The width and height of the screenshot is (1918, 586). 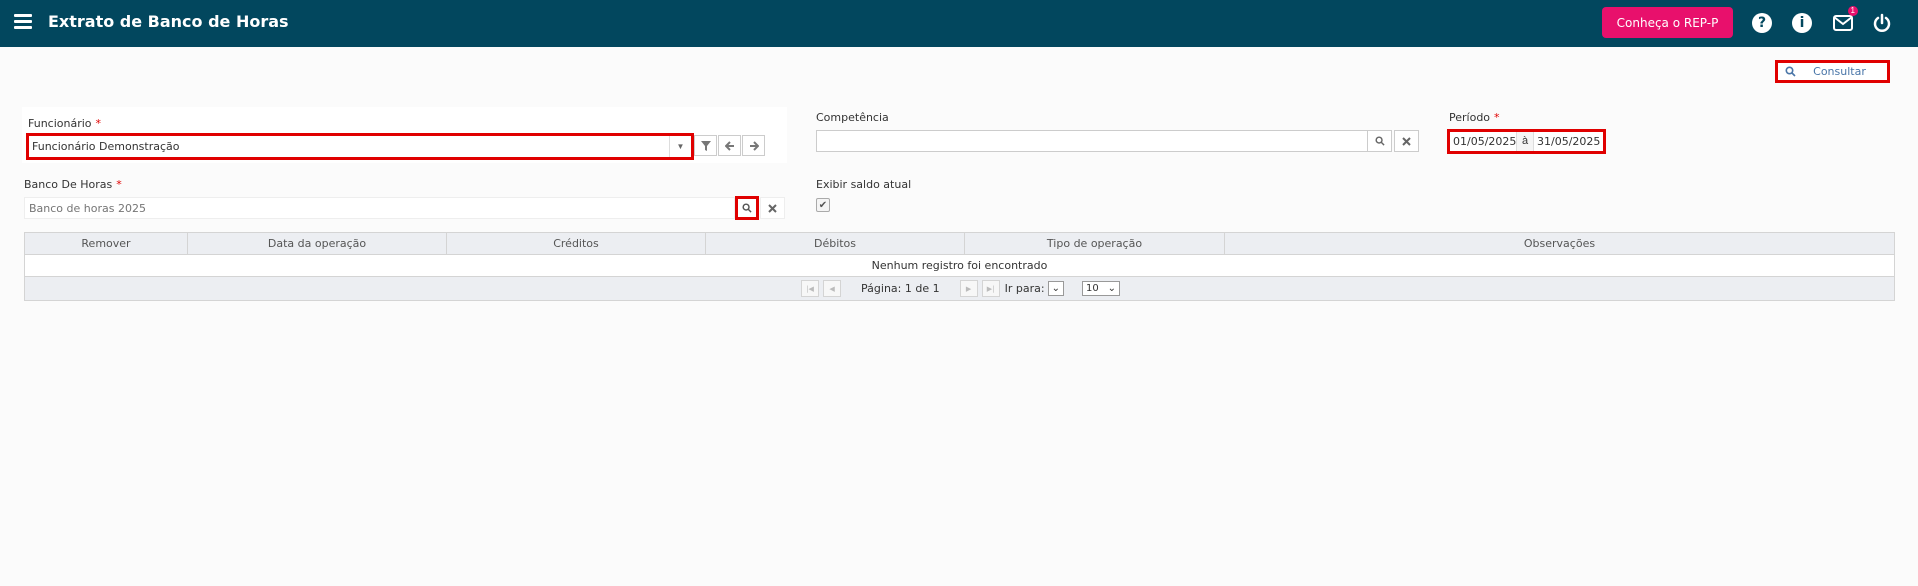 What do you see at coordinates (317, 243) in the screenshot?
I see `column-data-operacao: Data da operação` at bounding box center [317, 243].